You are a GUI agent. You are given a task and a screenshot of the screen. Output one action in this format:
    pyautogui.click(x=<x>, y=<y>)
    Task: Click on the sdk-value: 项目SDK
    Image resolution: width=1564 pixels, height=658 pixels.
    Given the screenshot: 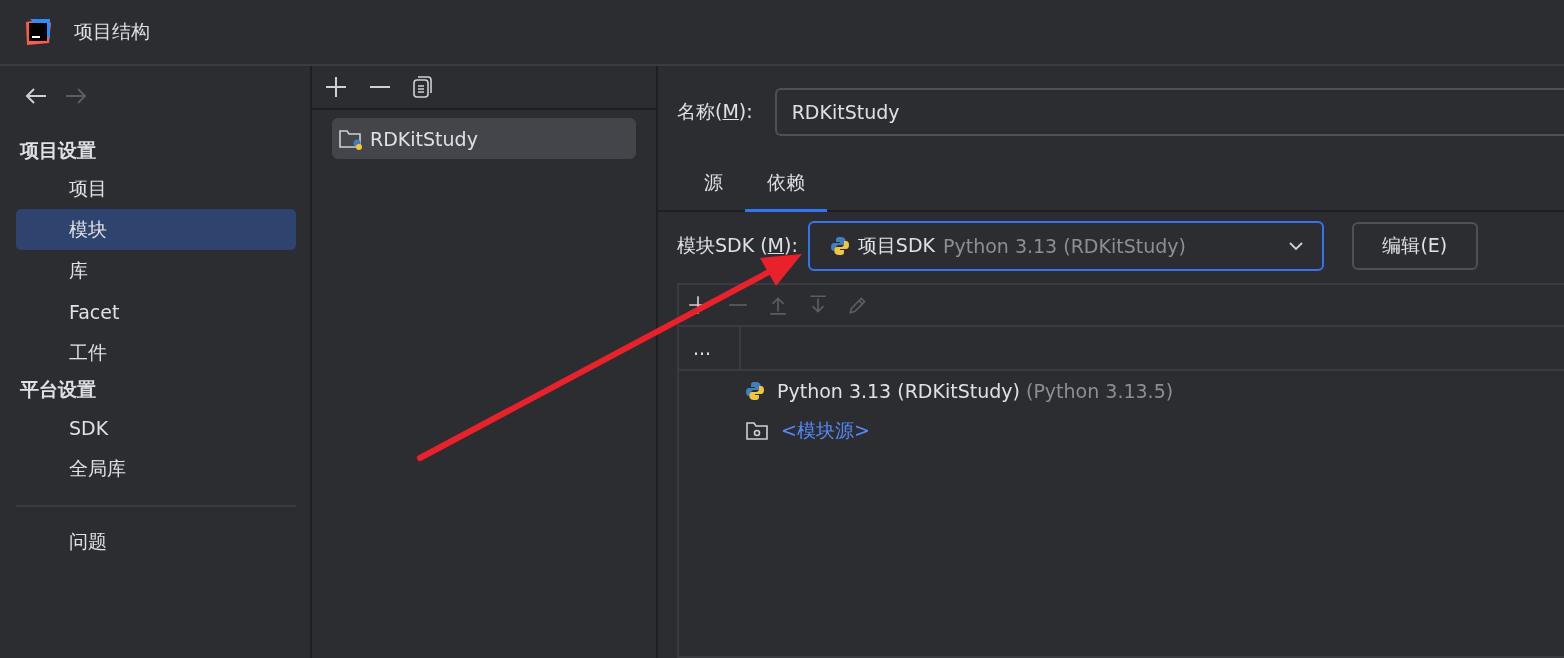 What is the action you would take?
    pyautogui.click(x=896, y=245)
    